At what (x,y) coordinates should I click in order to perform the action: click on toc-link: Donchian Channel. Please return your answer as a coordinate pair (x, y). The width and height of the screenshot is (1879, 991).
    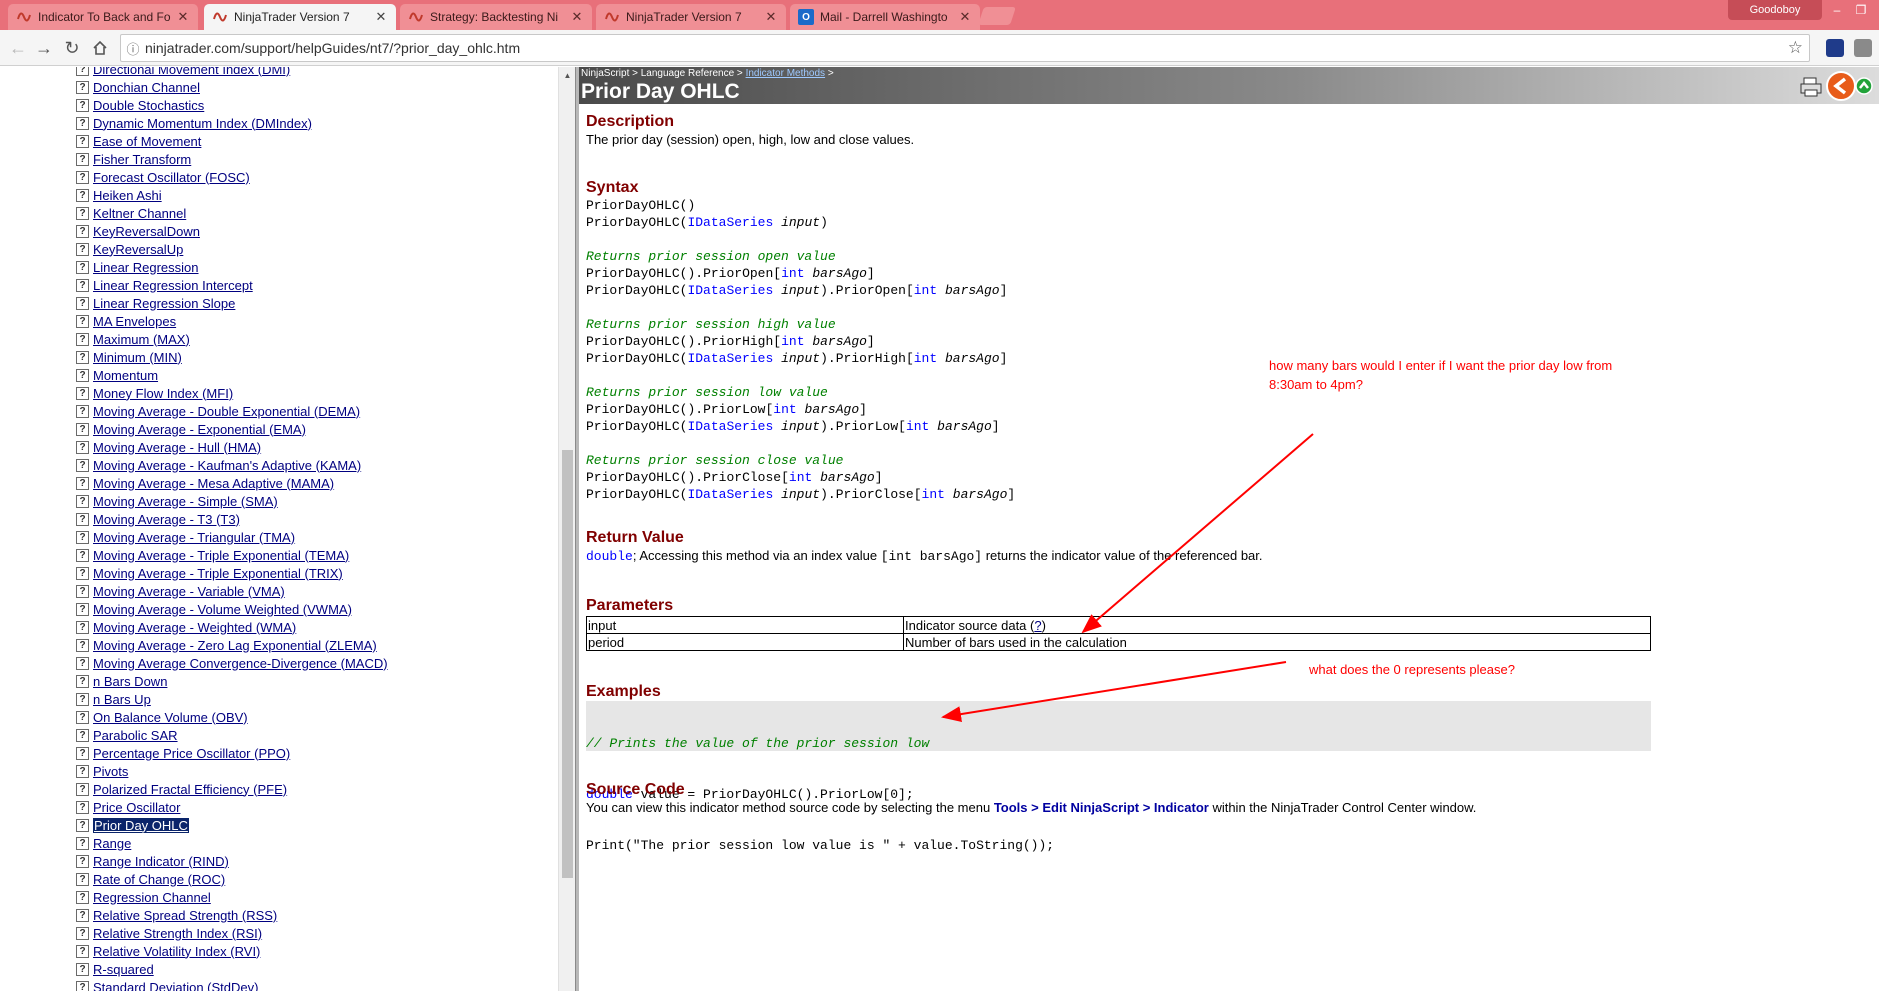
    Looking at the image, I should click on (146, 87).